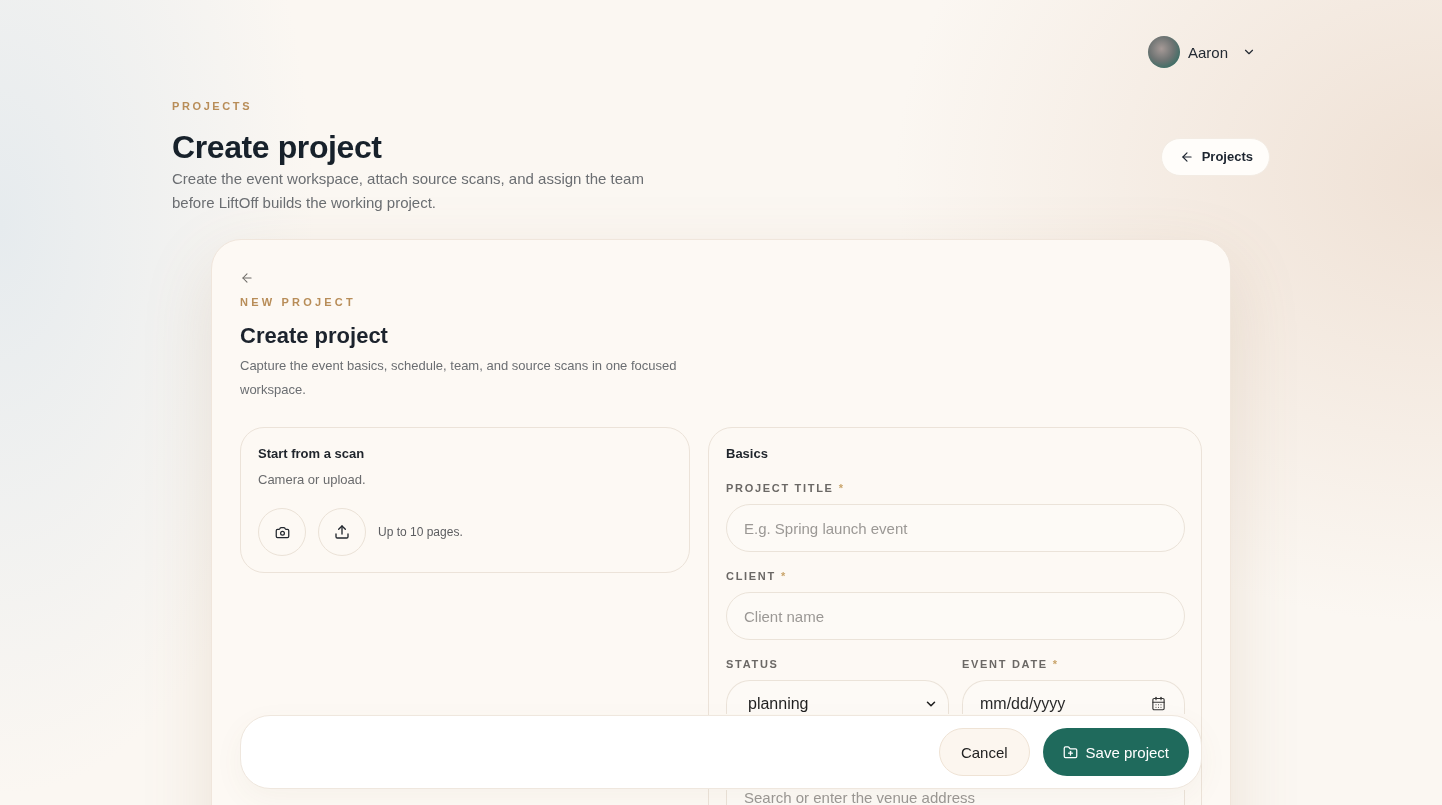  I want to click on input-field: Client name, so click(955, 616).